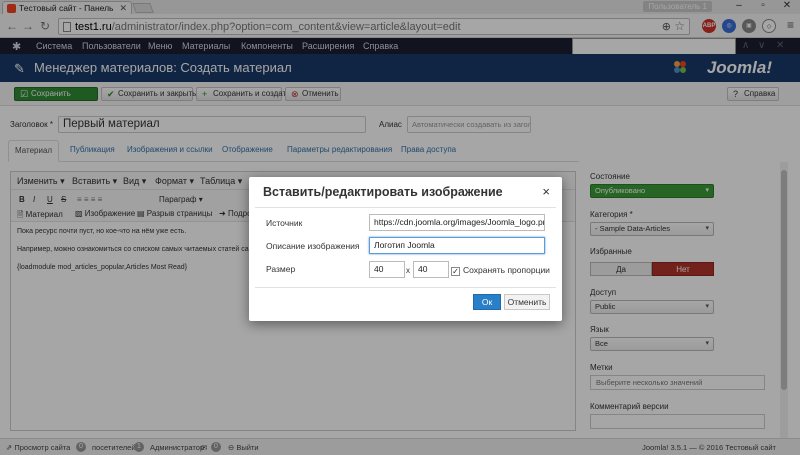  Describe the element at coordinates (455, 271) in the screenshot. I see `keep-ratio-checkbox: ✓` at that location.